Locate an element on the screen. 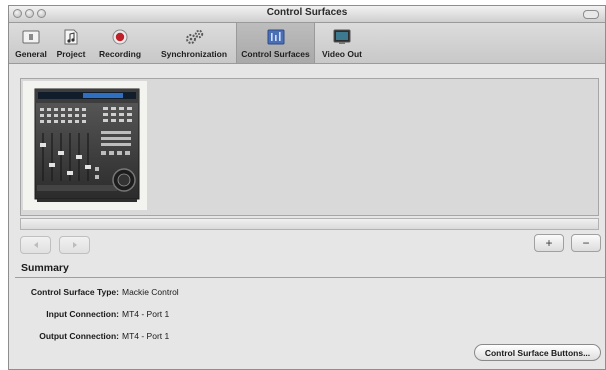 The image size is (606, 370). record-icon is located at coordinates (120, 37).